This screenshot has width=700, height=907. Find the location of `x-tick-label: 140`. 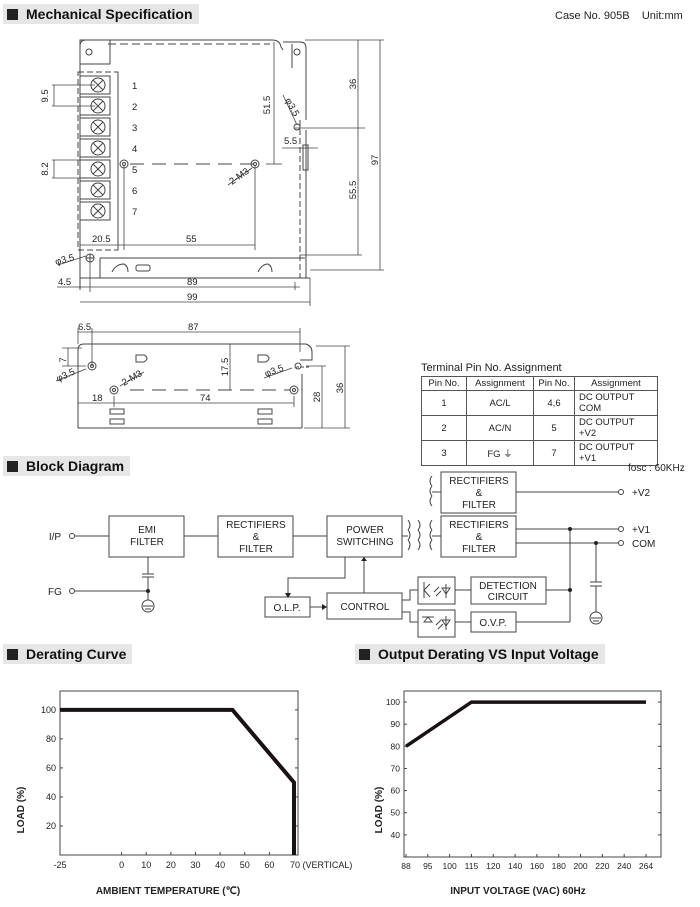

x-tick-label: 140 is located at coordinates (515, 866).